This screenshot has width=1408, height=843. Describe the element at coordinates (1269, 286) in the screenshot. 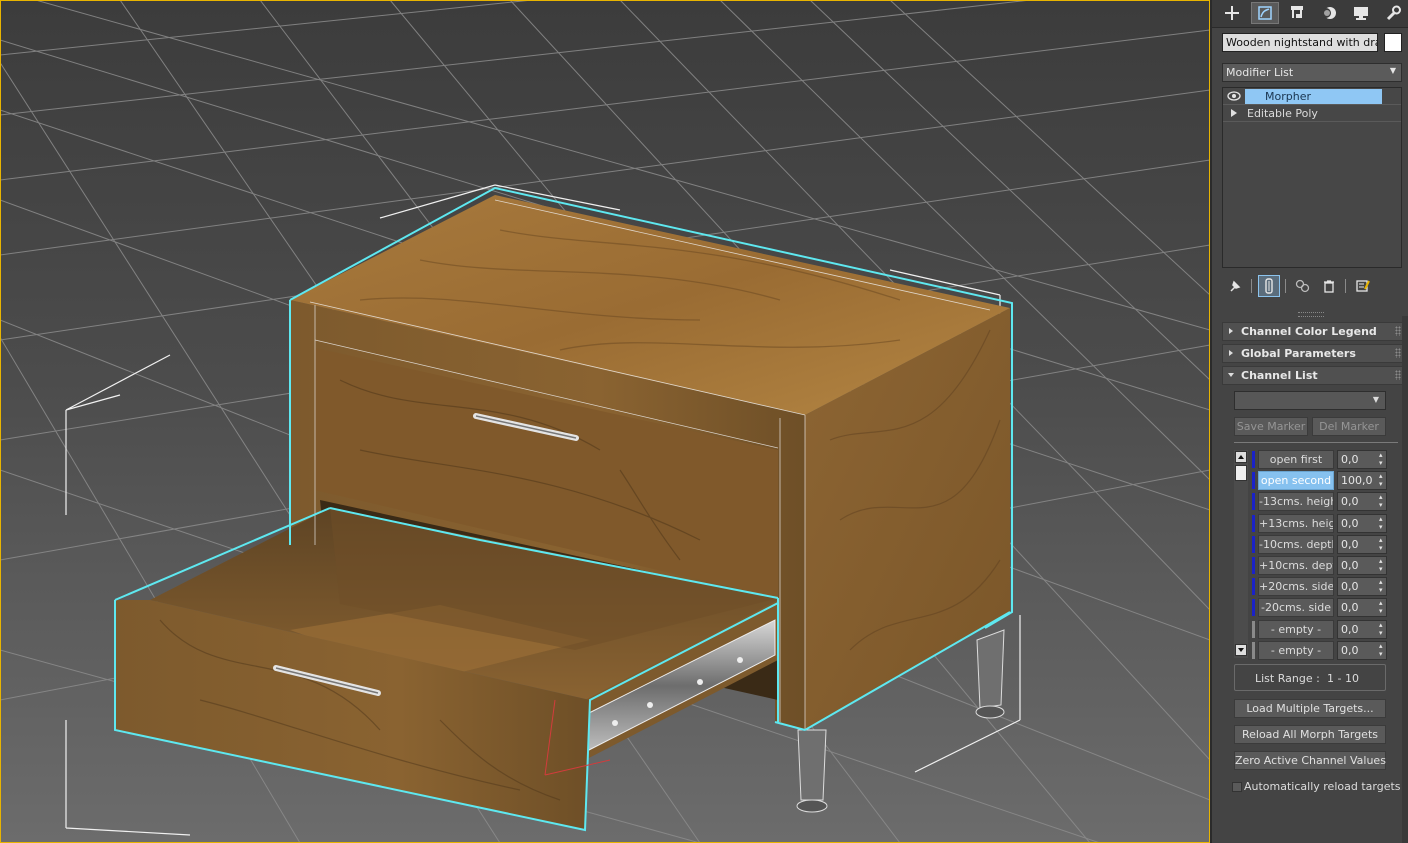

I see `show-end-result-button` at that location.